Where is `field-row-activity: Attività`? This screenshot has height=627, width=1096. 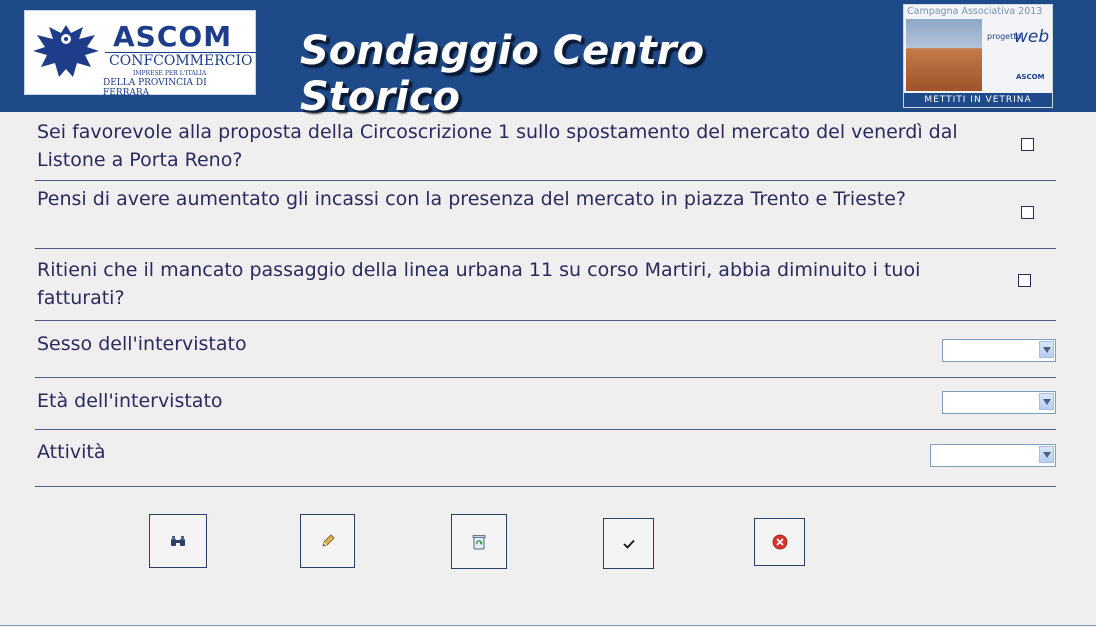 field-row-activity: Attività is located at coordinates (545, 458).